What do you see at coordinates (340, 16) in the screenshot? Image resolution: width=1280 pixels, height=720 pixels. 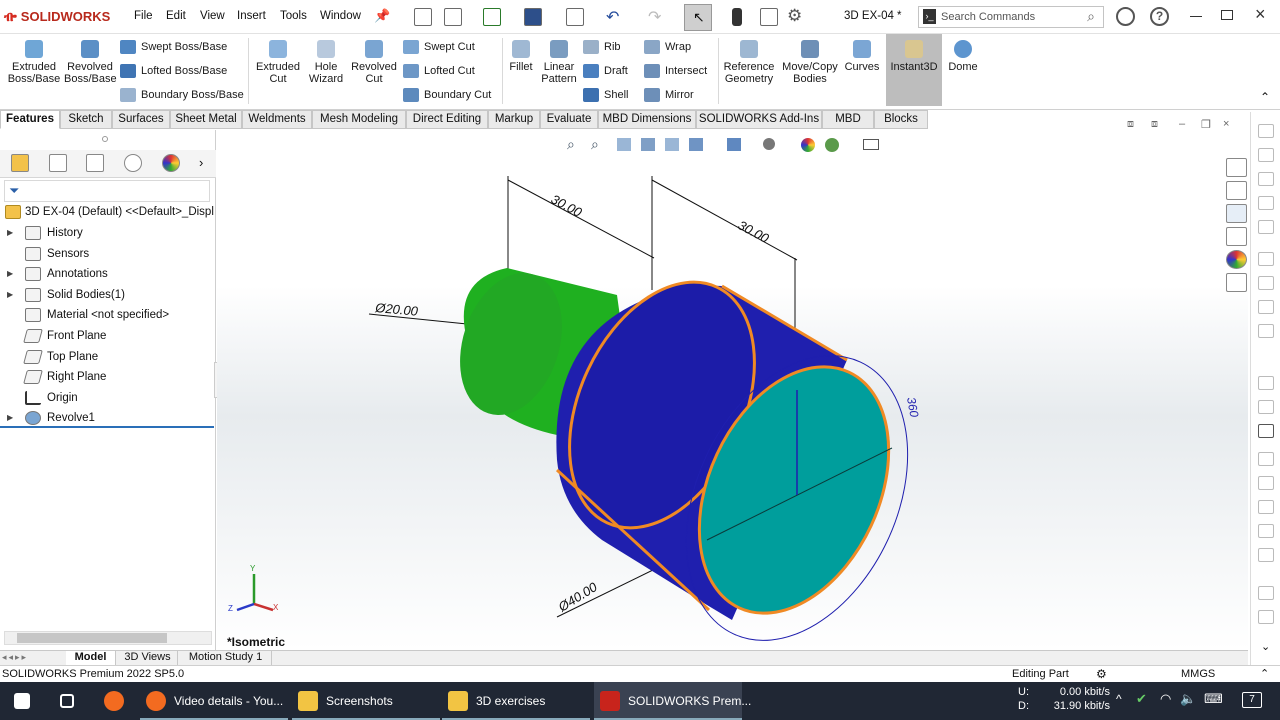 I see `menu-window: Window` at bounding box center [340, 16].